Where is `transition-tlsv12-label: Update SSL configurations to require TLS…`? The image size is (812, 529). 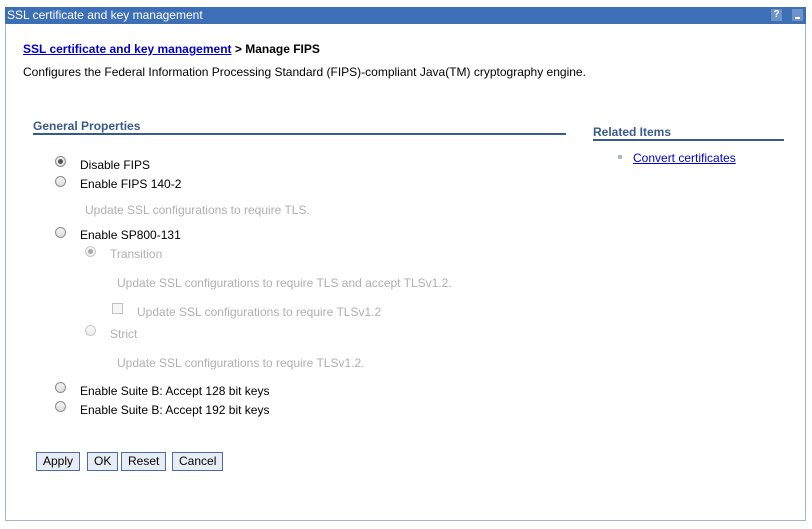 transition-tlsv12-label: Update SSL configurations to require TLS… is located at coordinates (259, 312).